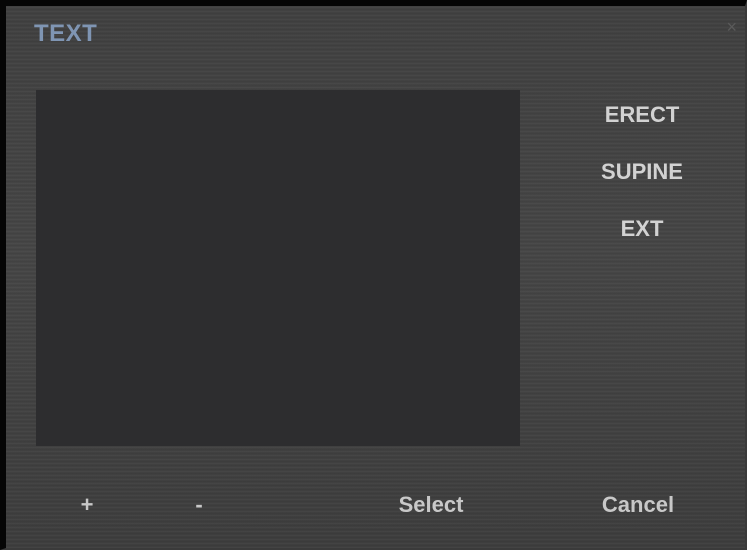 The height and width of the screenshot is (550, 747). I want to click on option-ext: EXT, so click(642, 229).